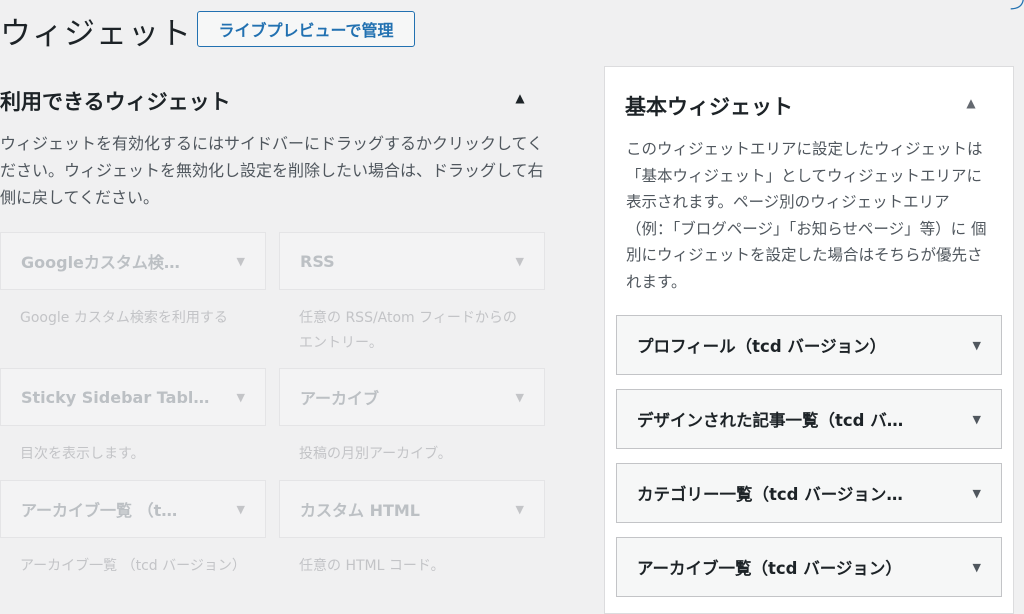 Image resolution: width=1024 pixels, height=614 pixels. Describe the element at coordinates (762, 346) in the screenshot. I see `widget-title: プロフィール（tcd バージョン）` at that location.